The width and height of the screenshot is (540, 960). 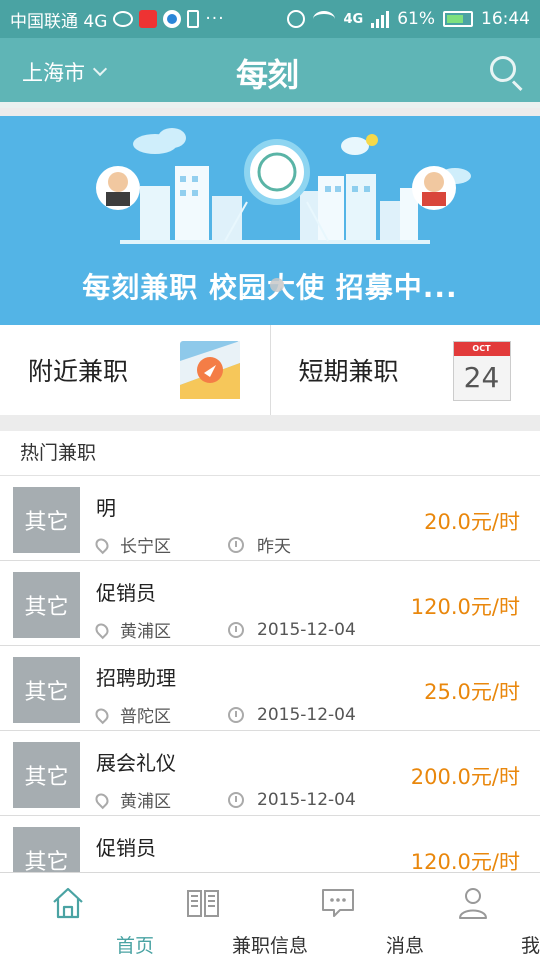 I want to click on short-term-jobs-label: 短期兼职, so click(x=348, y=371).